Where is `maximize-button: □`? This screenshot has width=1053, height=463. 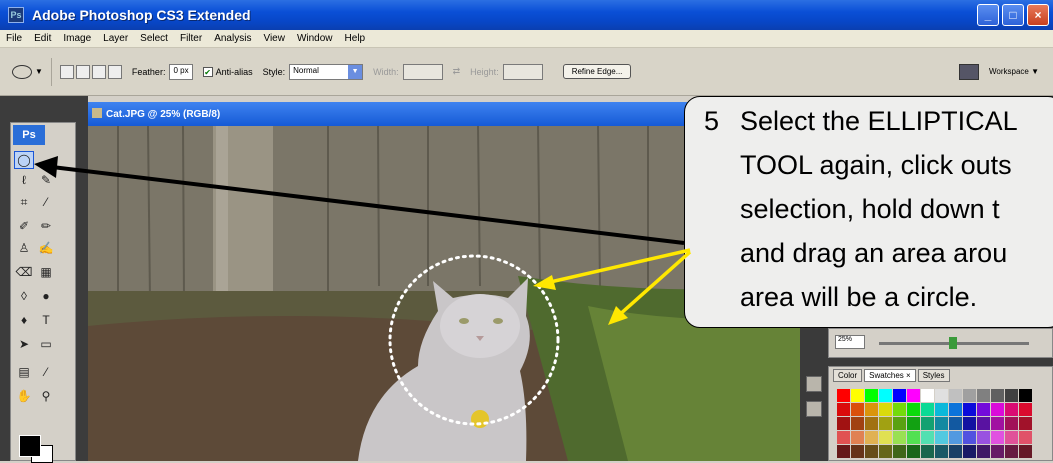 maximize-button: □ is located at coordinates (1013, 15).